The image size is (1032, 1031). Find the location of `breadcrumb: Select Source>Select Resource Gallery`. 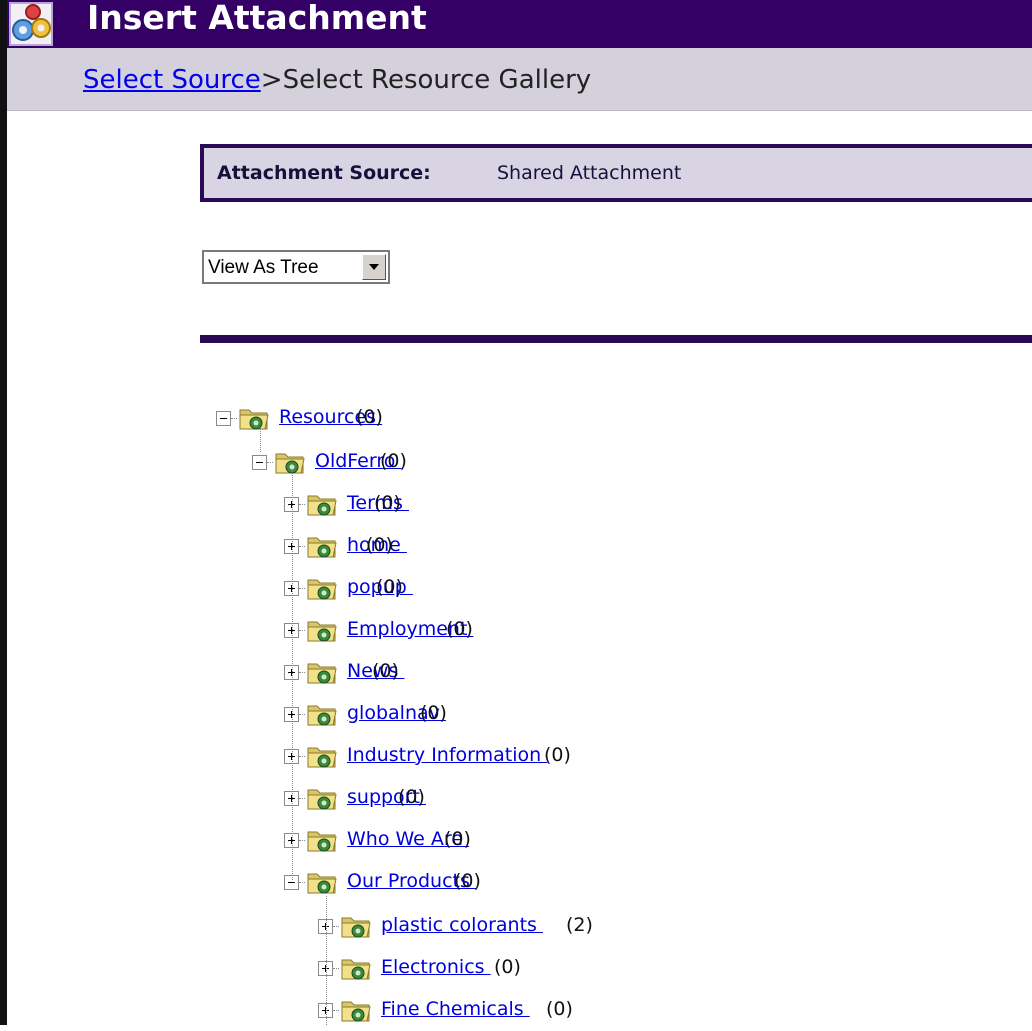

breadcrumb: Select Source>Select Resource Gallery is located at coordinates (337, 80).